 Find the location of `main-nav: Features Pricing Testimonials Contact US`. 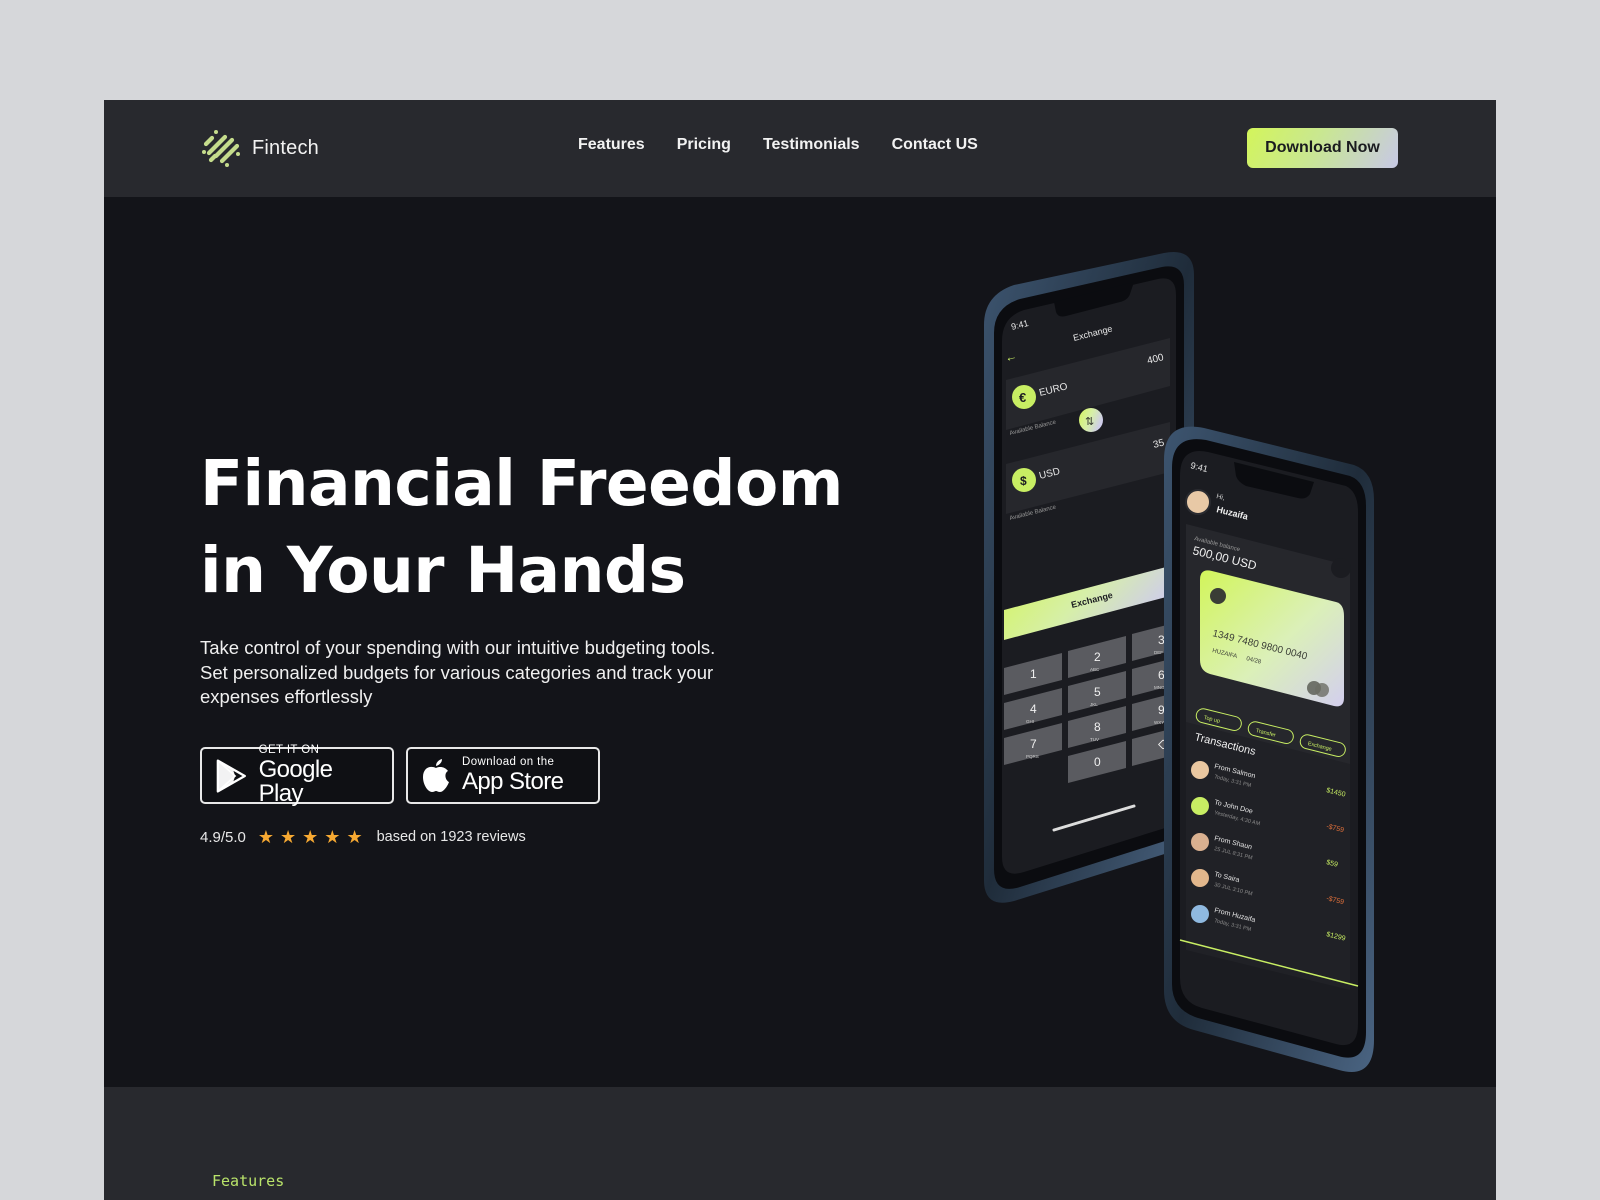

main-nav: Features Pricing Testimonials Contact US is located at coordinates (778, 145).